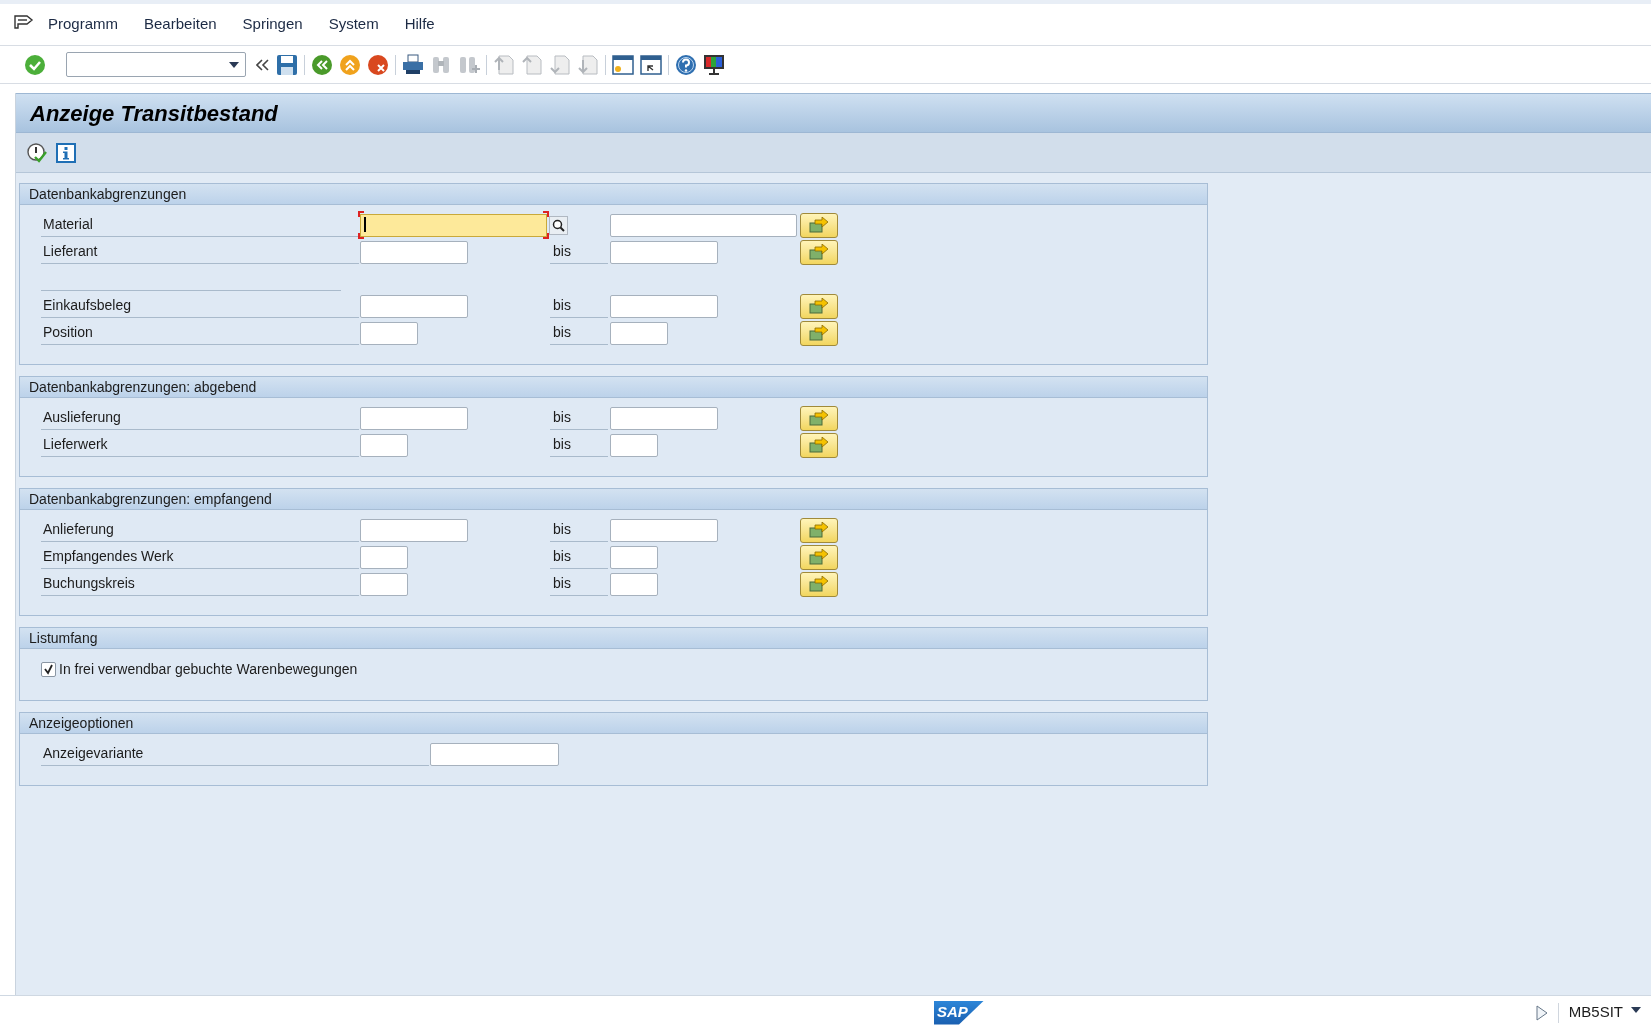 The image size is (1651, 1029). I want to click on menu-item: Programm, so click(83, 24).